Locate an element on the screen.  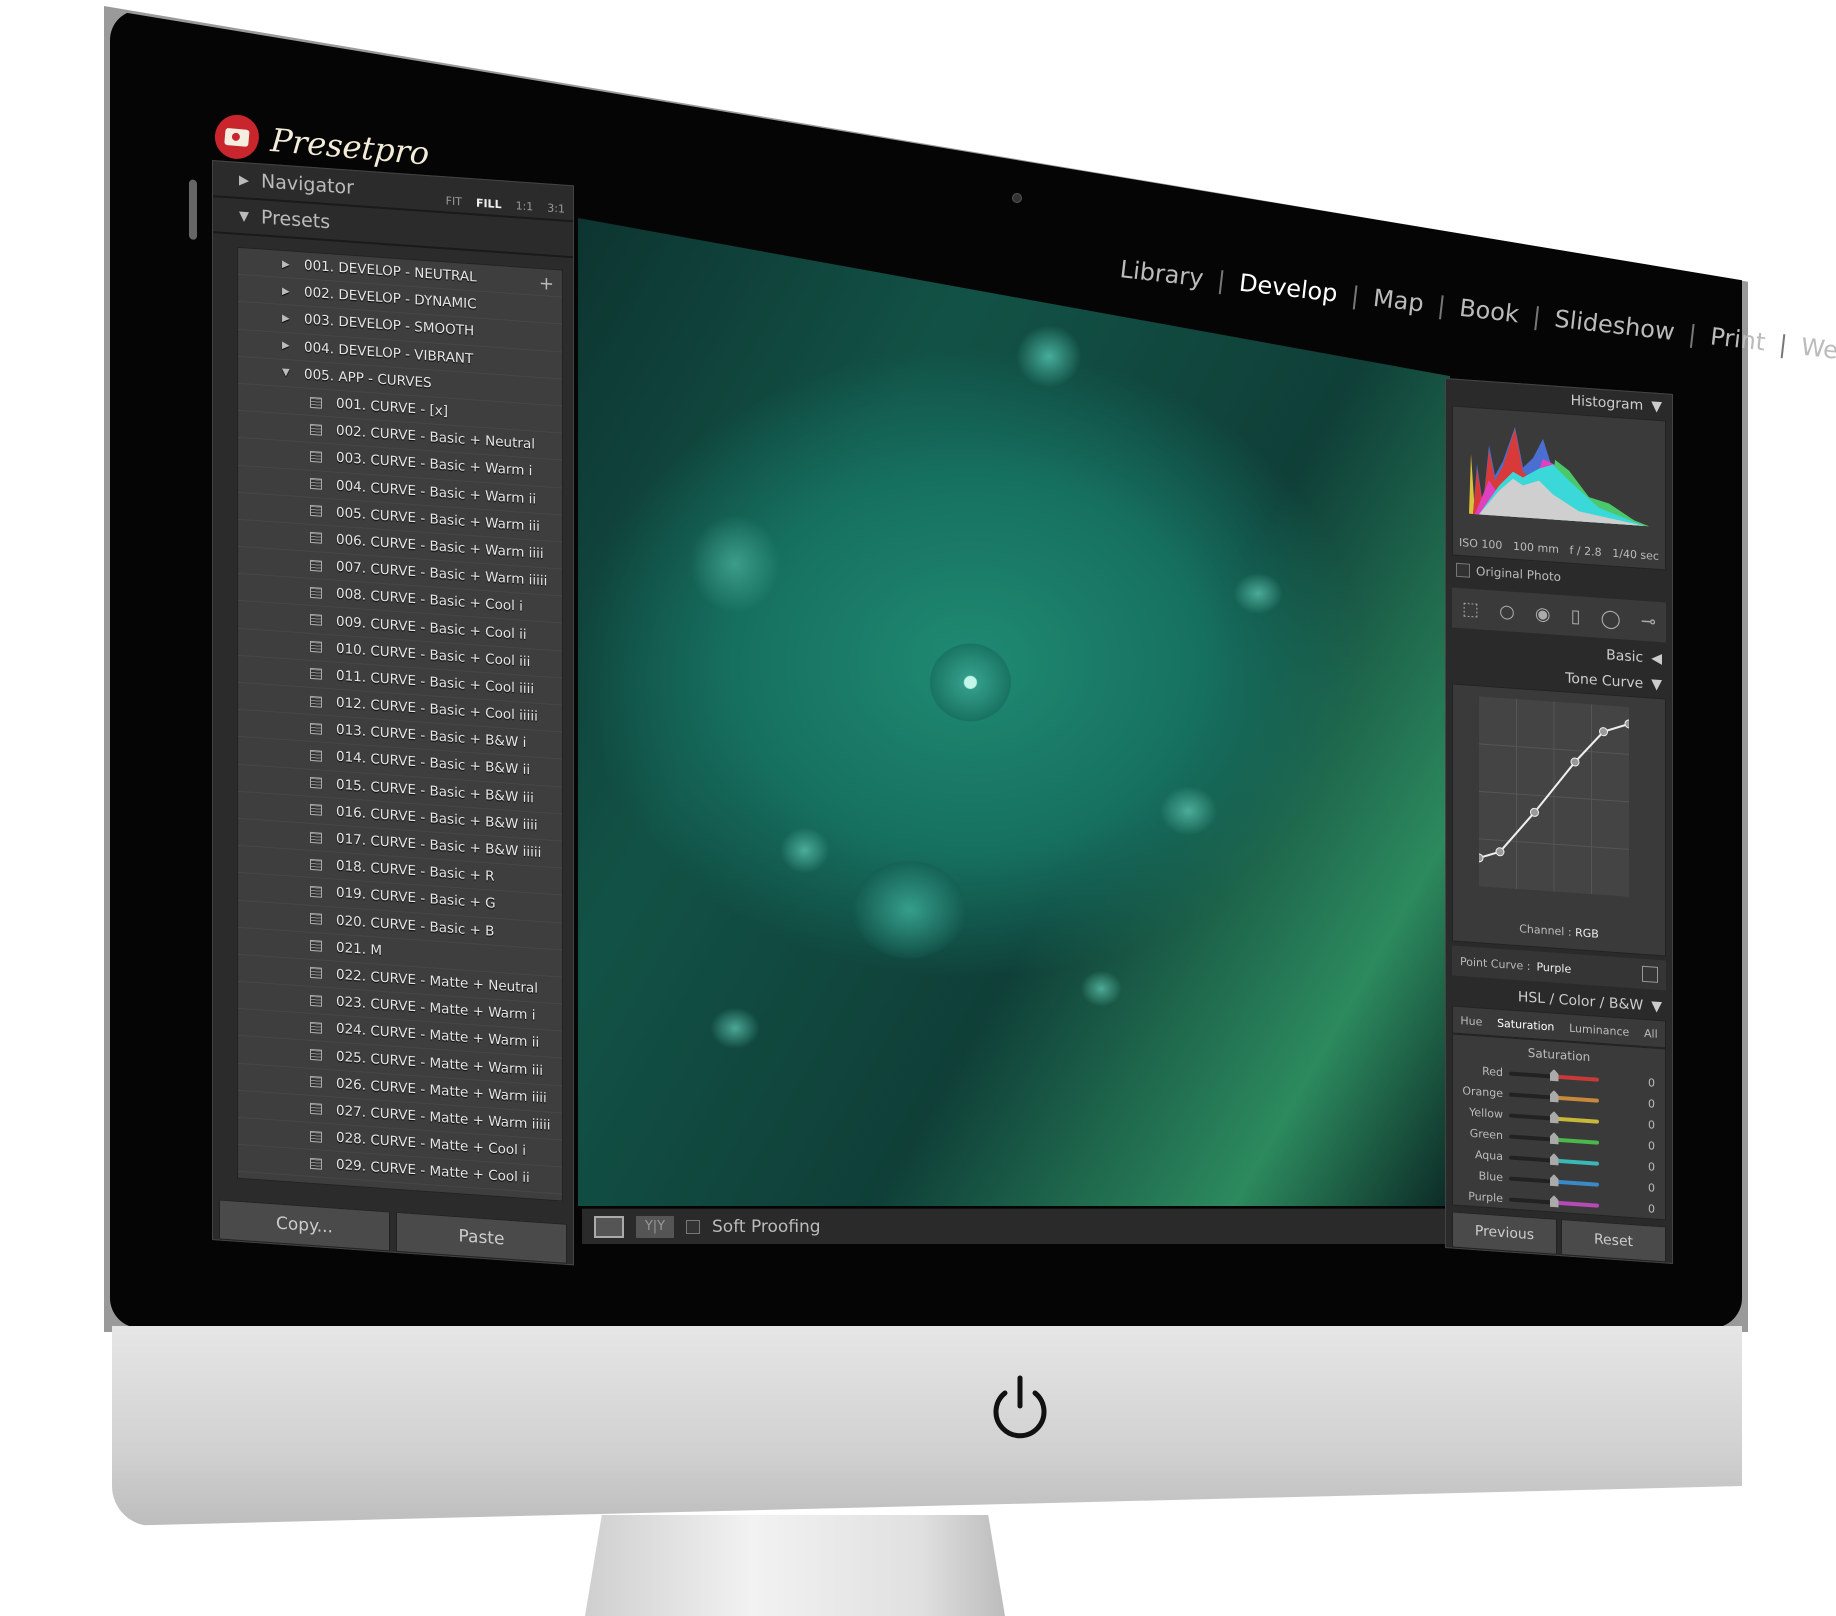
reset-button: Reset is located at coordinates (1613, 1241).